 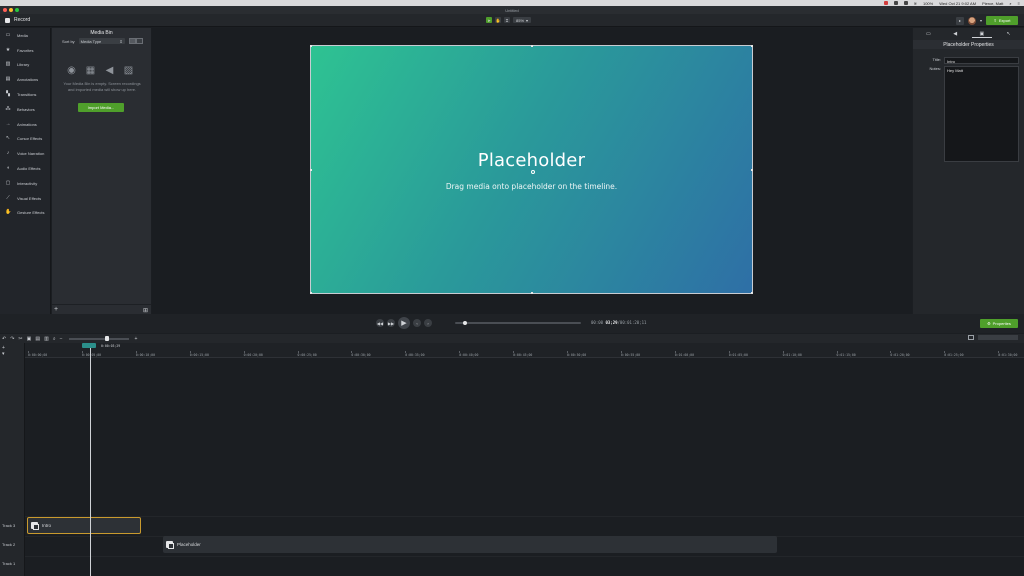 I want to click on split-icon: ▥, so click(x=46, y=339).